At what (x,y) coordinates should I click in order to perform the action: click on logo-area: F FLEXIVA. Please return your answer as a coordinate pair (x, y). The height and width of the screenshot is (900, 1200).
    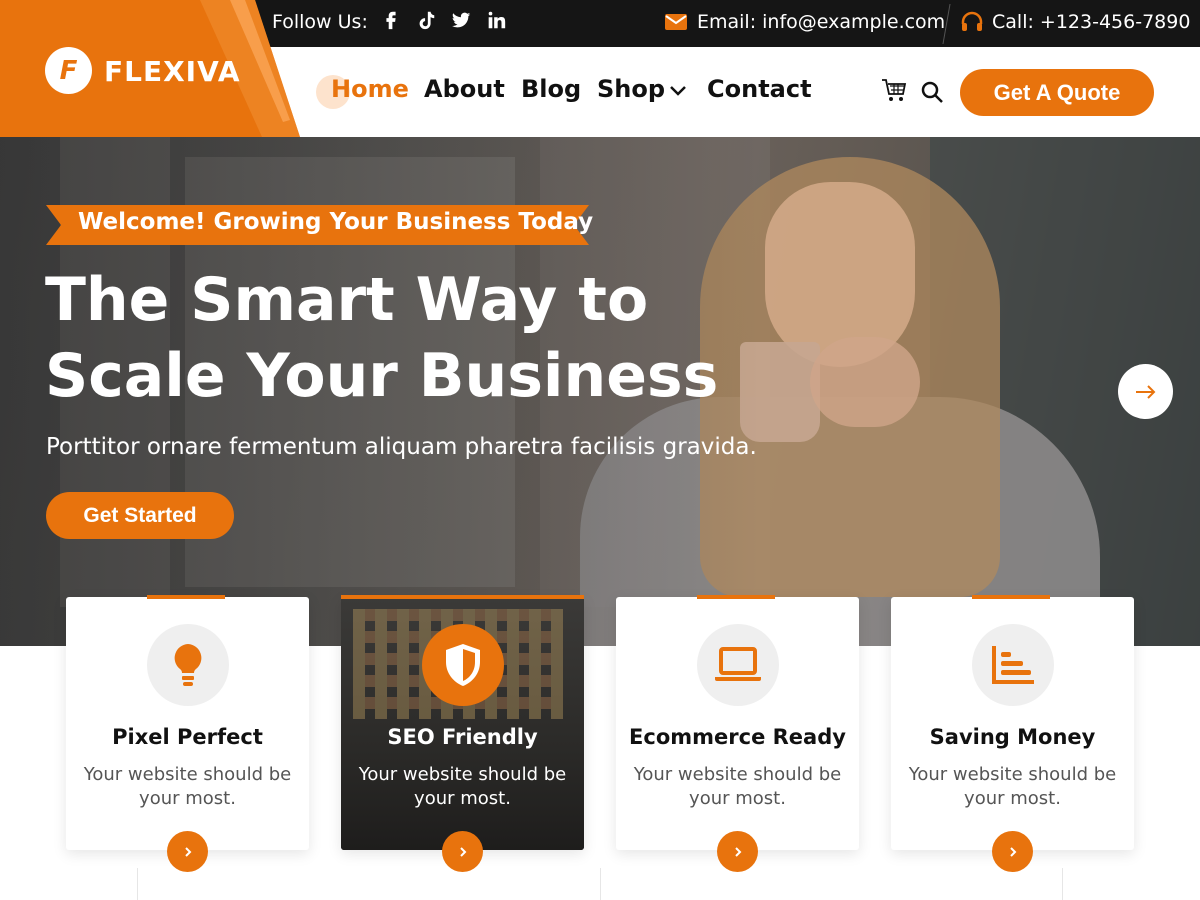
    Looking at the image, I should click on (150, 68).